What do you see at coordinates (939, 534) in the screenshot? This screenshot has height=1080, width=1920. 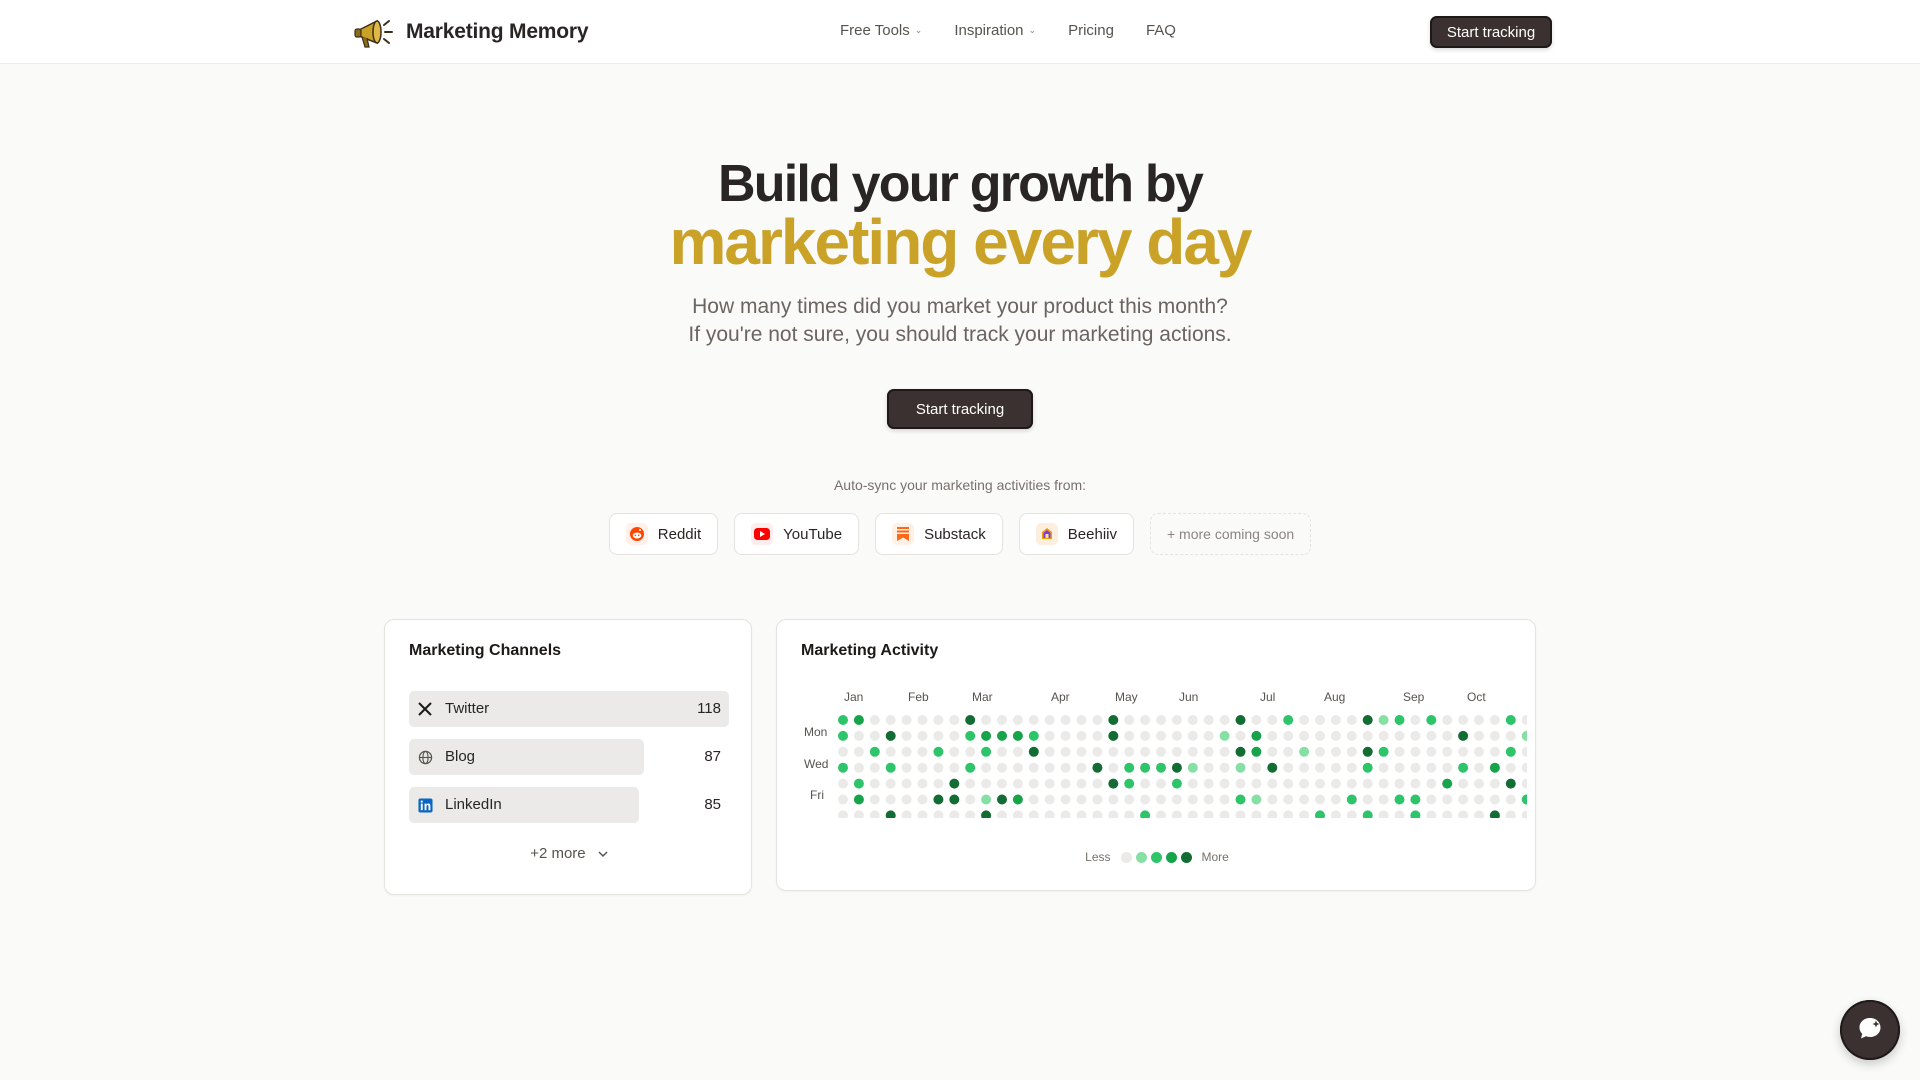 I see `source-substack: Substack` at bounding box center [939, 534].